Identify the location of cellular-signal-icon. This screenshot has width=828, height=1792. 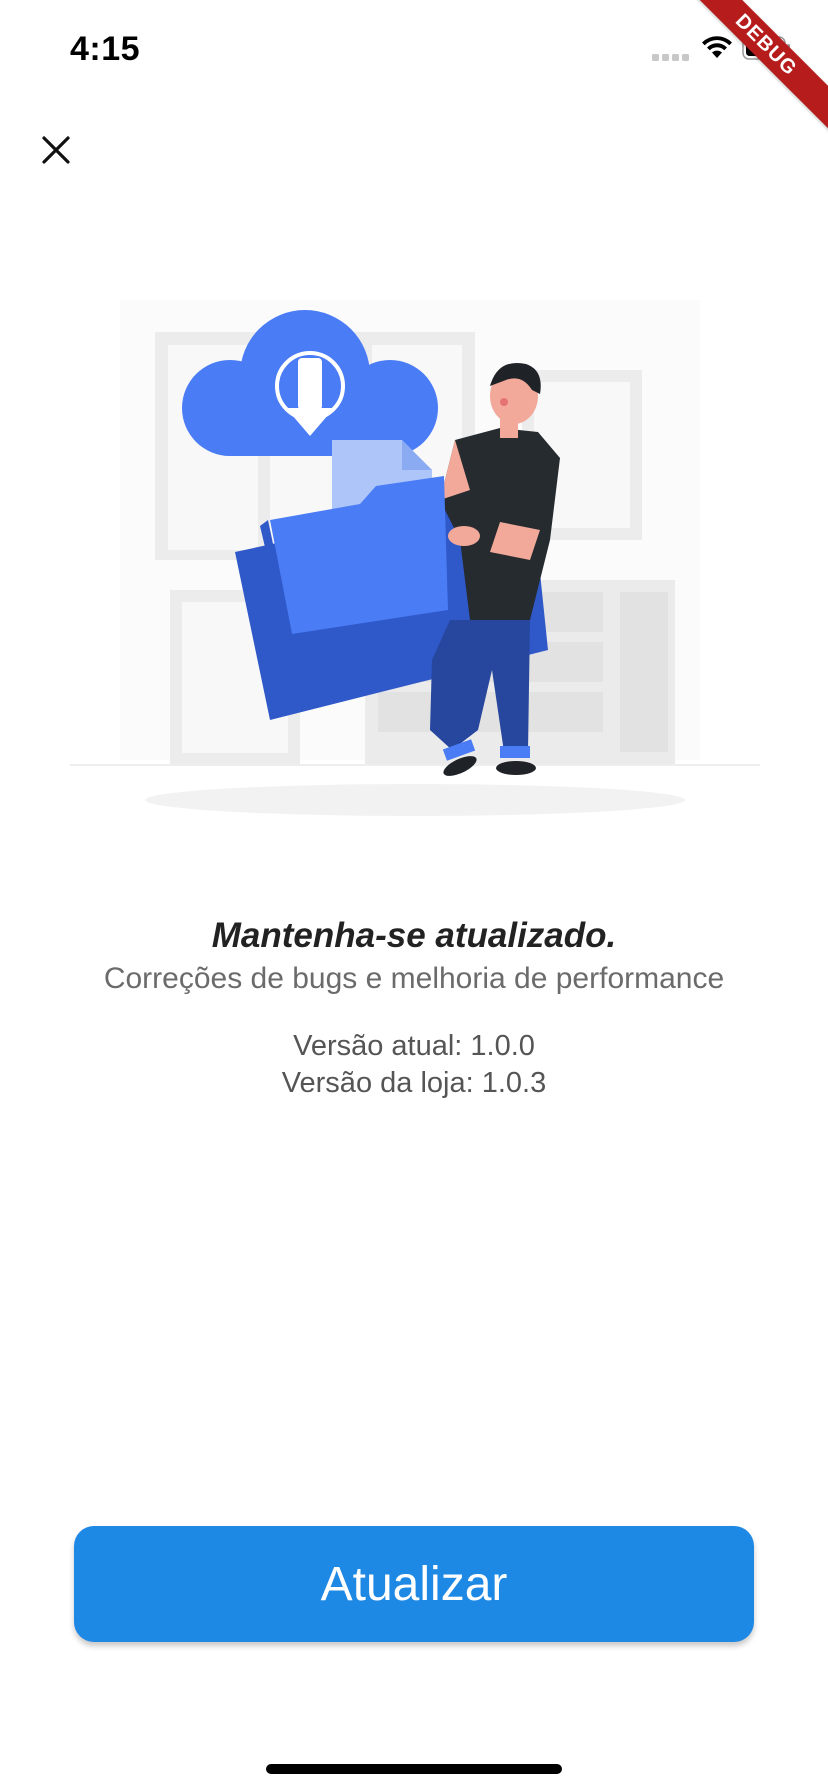
(670, 57).